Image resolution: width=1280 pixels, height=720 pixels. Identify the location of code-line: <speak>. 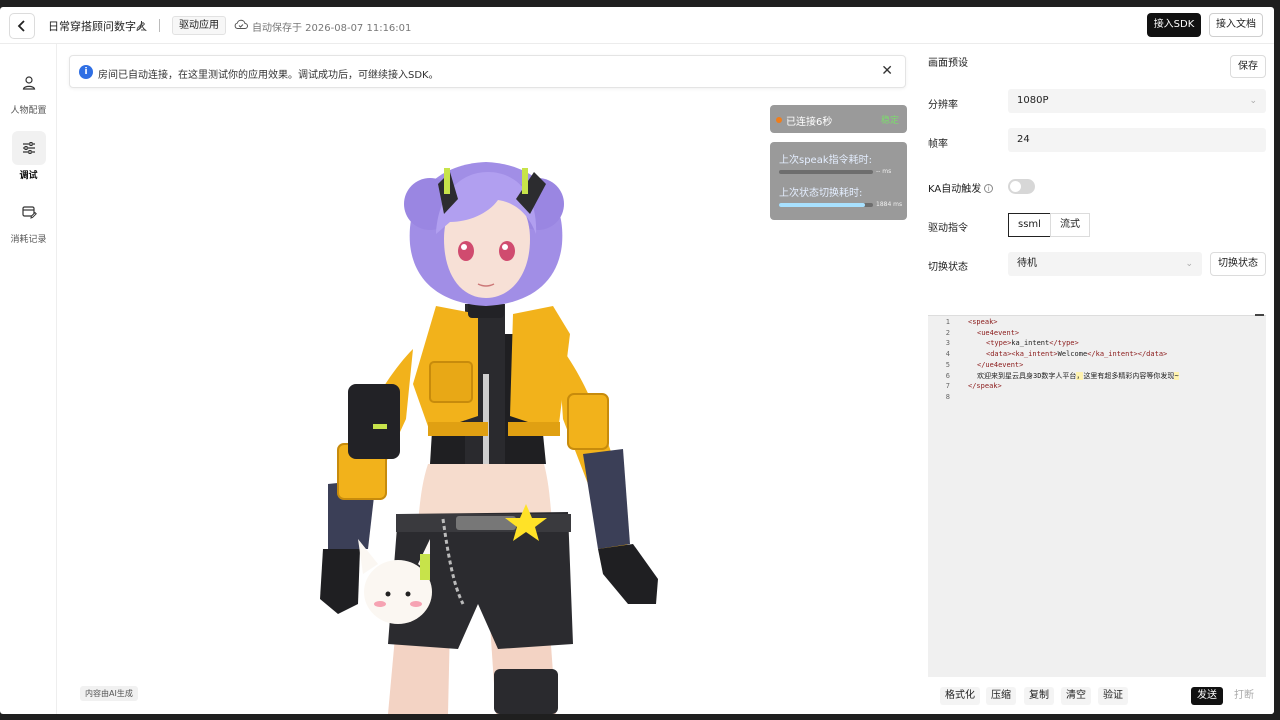
(983, 322).